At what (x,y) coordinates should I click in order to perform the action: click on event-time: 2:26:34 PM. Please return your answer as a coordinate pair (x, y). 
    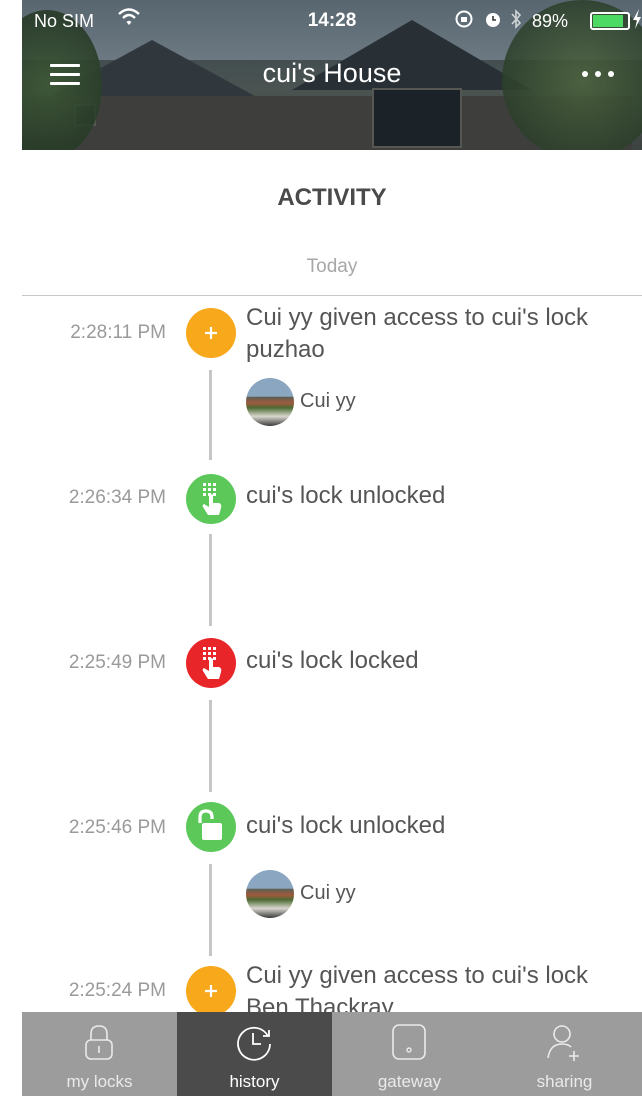
    Looking at the image, I should click on (117, 497).